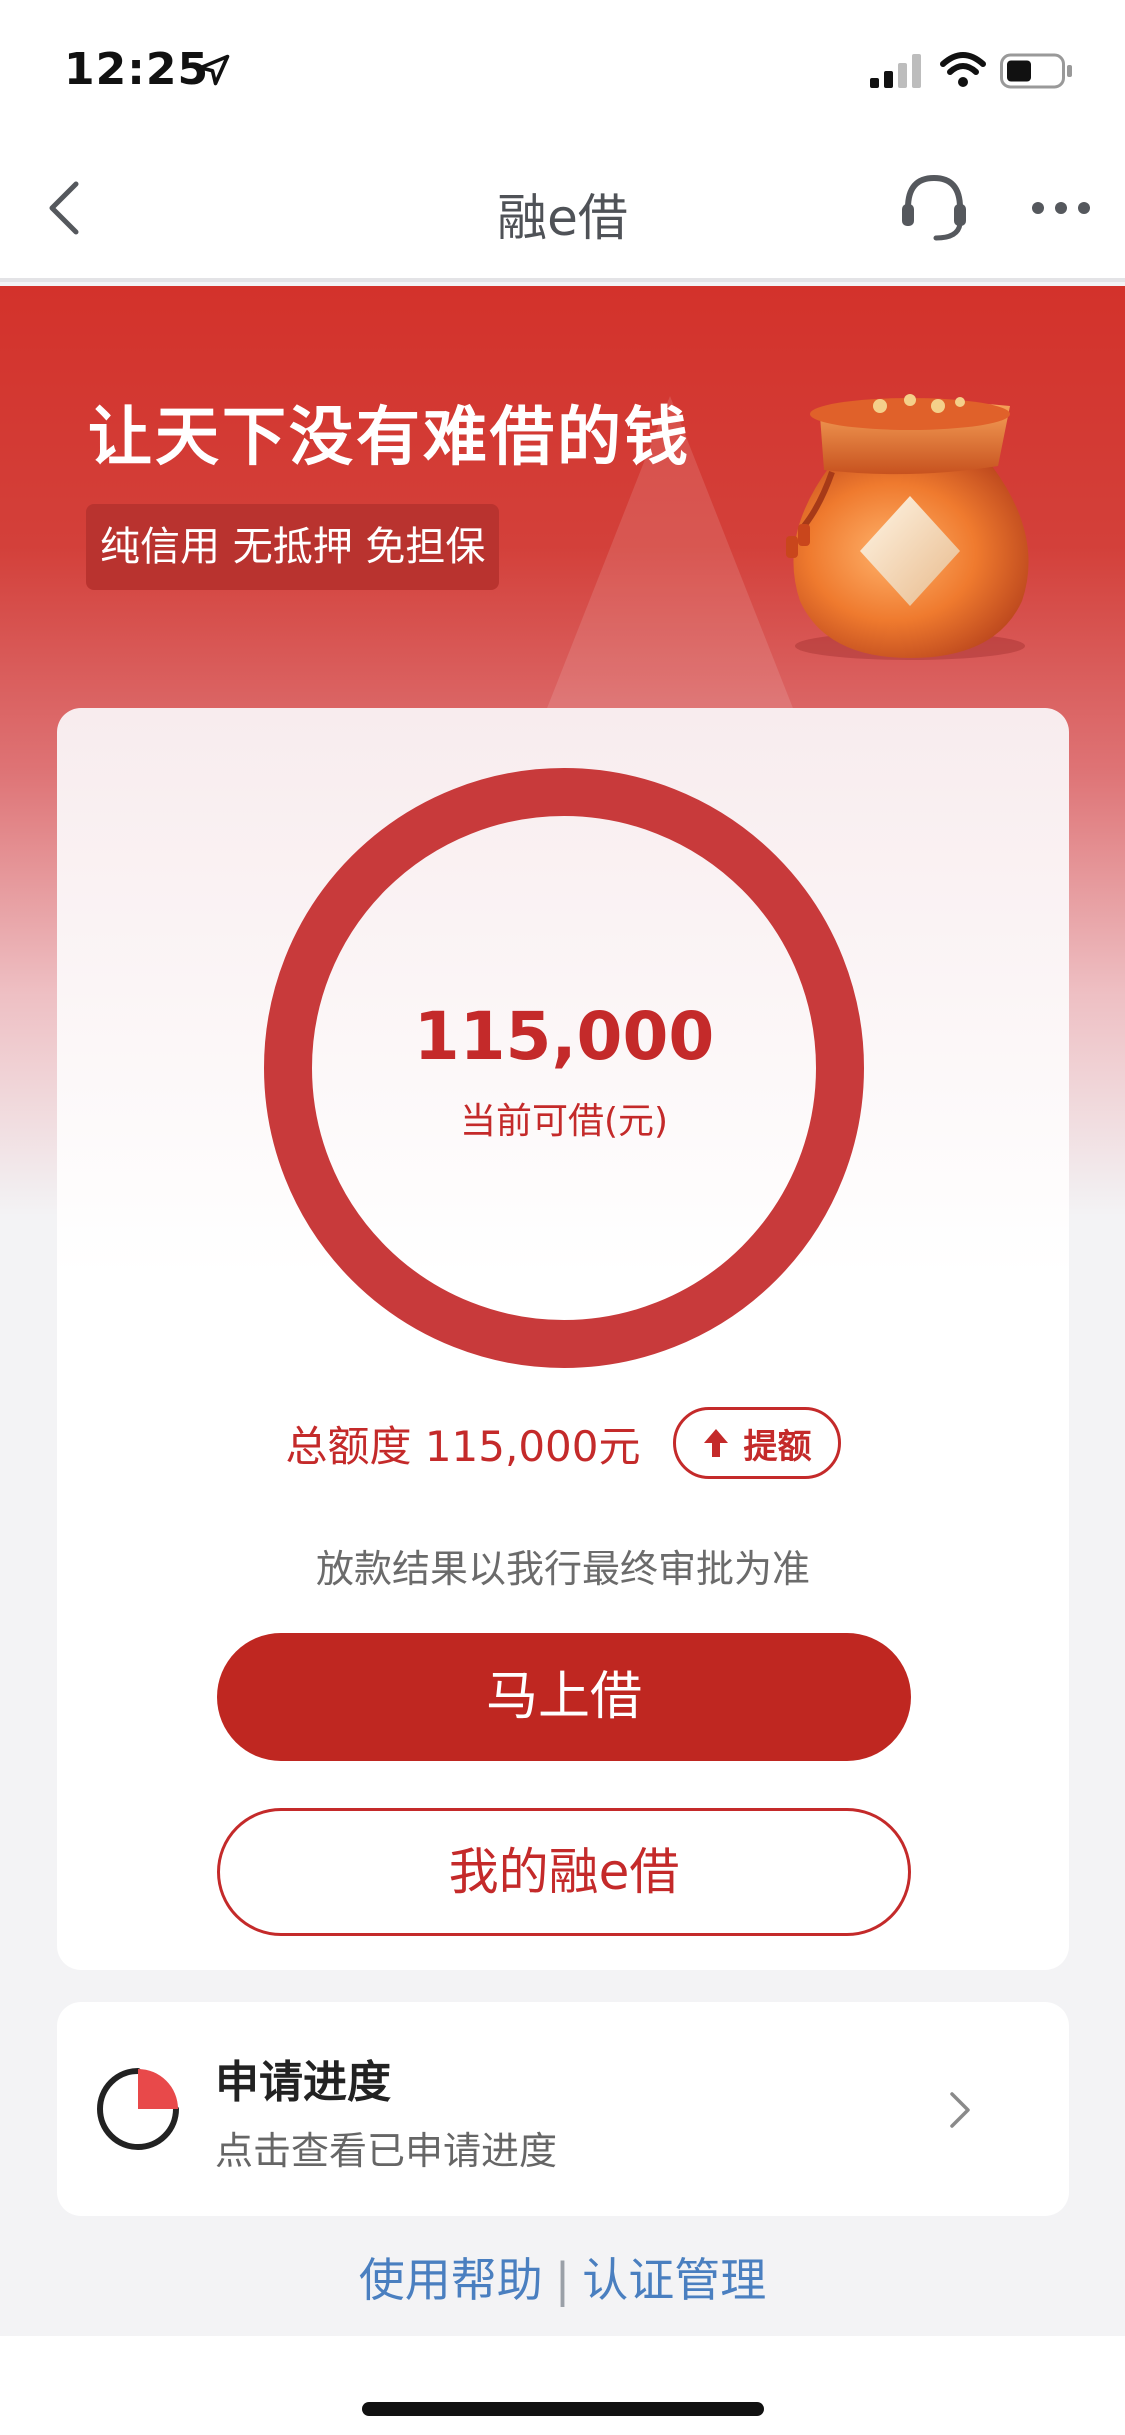 This screenshot has height=2435, width=1125. What do you see at coordinates (138, 2109) in the screenshot?
I see `progress-pie-icon` at bounding box center [138, 2109].